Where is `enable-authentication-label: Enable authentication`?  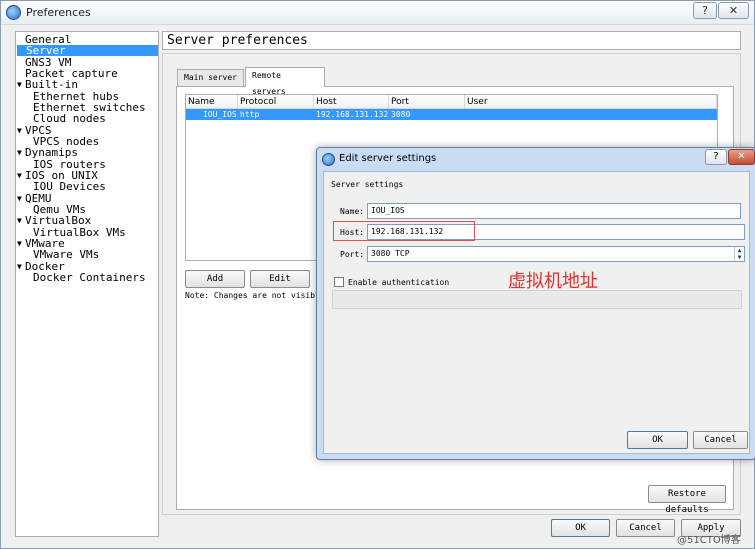
enable-authentication-label: Enable authentication is located at coordinates (399, 282).